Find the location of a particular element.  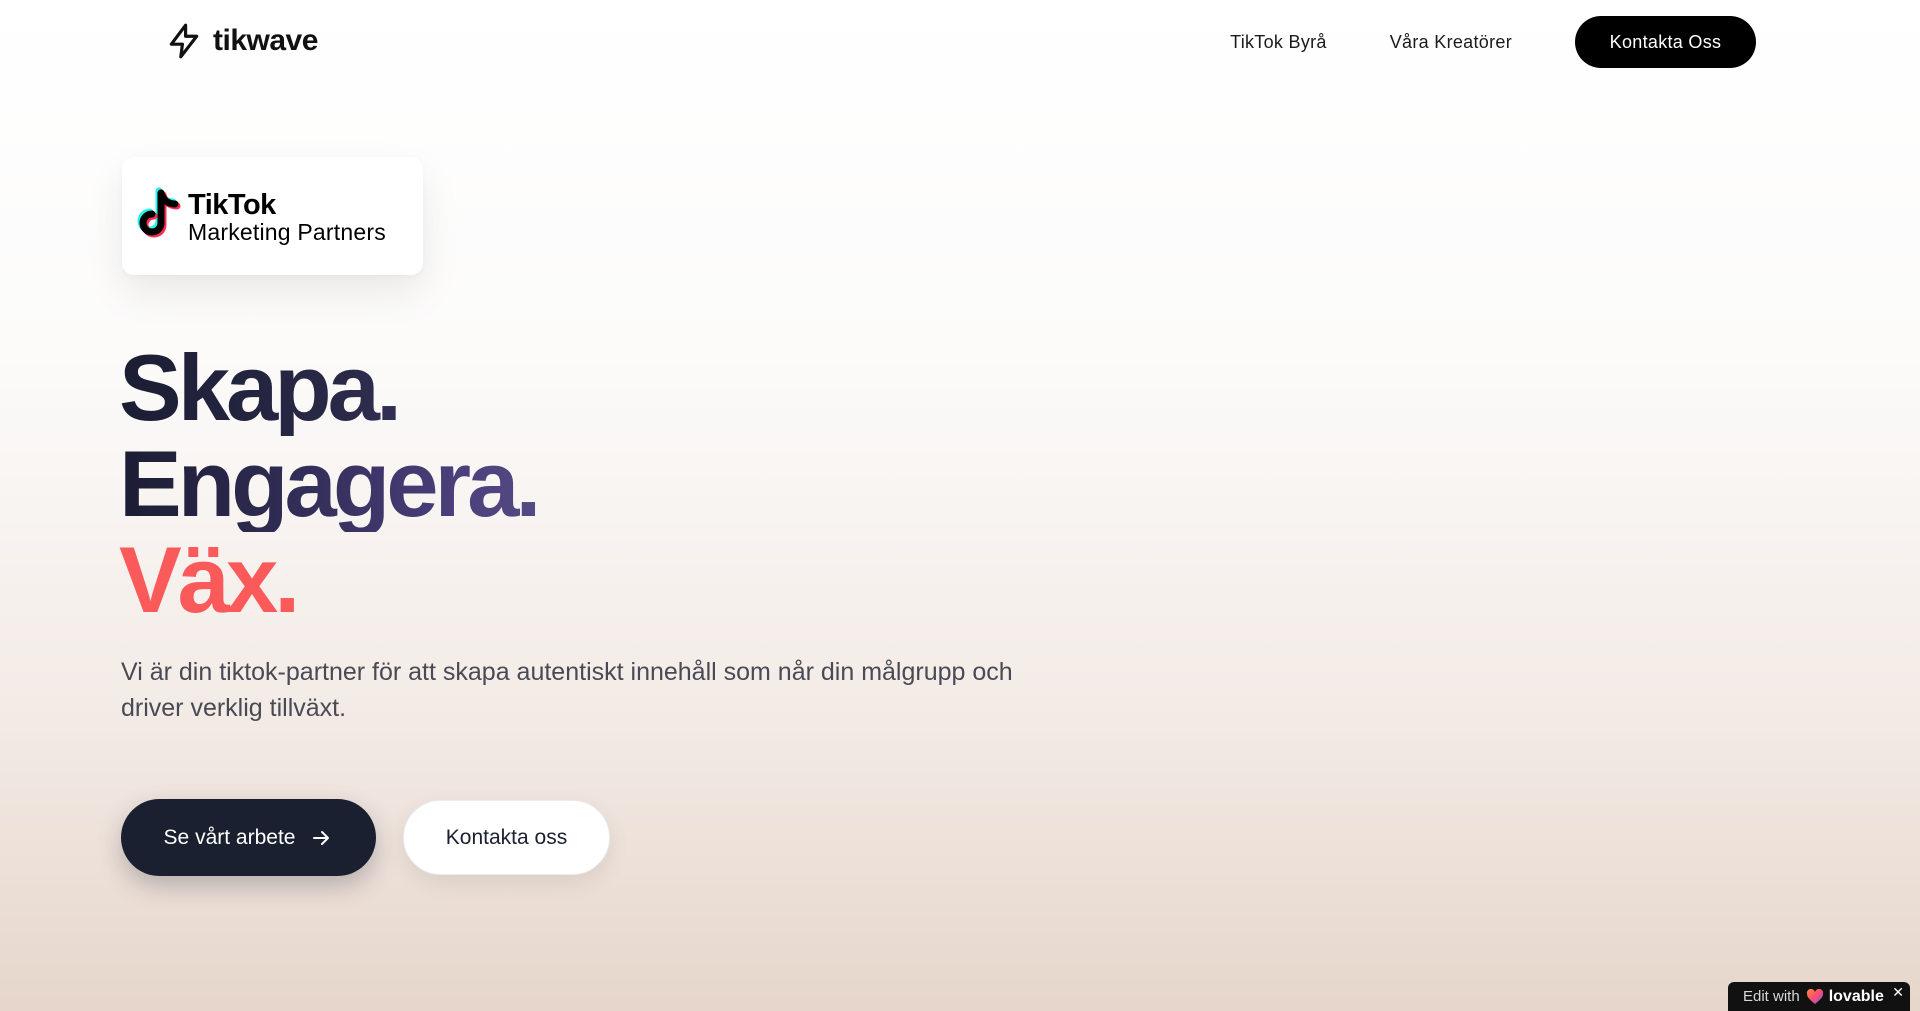

badge-brand: TikTok is located at coordinates (232, 205).